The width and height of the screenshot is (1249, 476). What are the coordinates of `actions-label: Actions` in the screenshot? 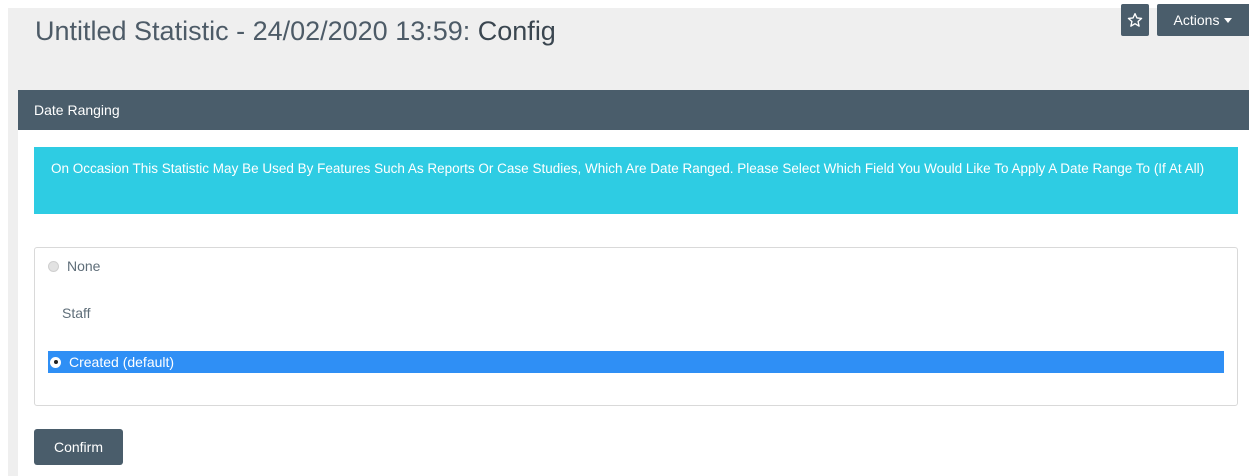 It's located at (1196, 20).